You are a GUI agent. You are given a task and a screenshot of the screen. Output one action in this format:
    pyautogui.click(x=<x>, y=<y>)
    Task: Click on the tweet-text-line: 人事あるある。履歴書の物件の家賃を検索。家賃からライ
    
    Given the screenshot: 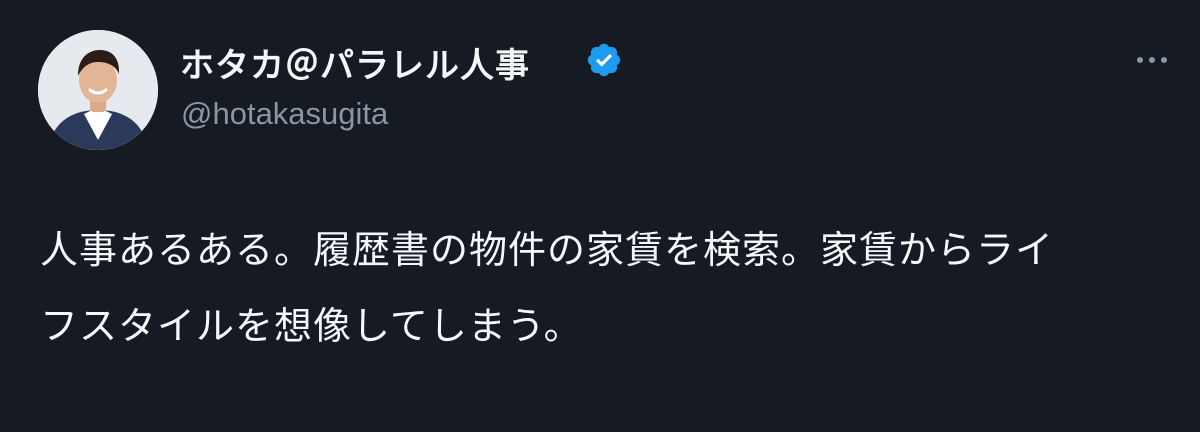 What is the action you would take?
    pyautogui.click(x=547, y=250)
    